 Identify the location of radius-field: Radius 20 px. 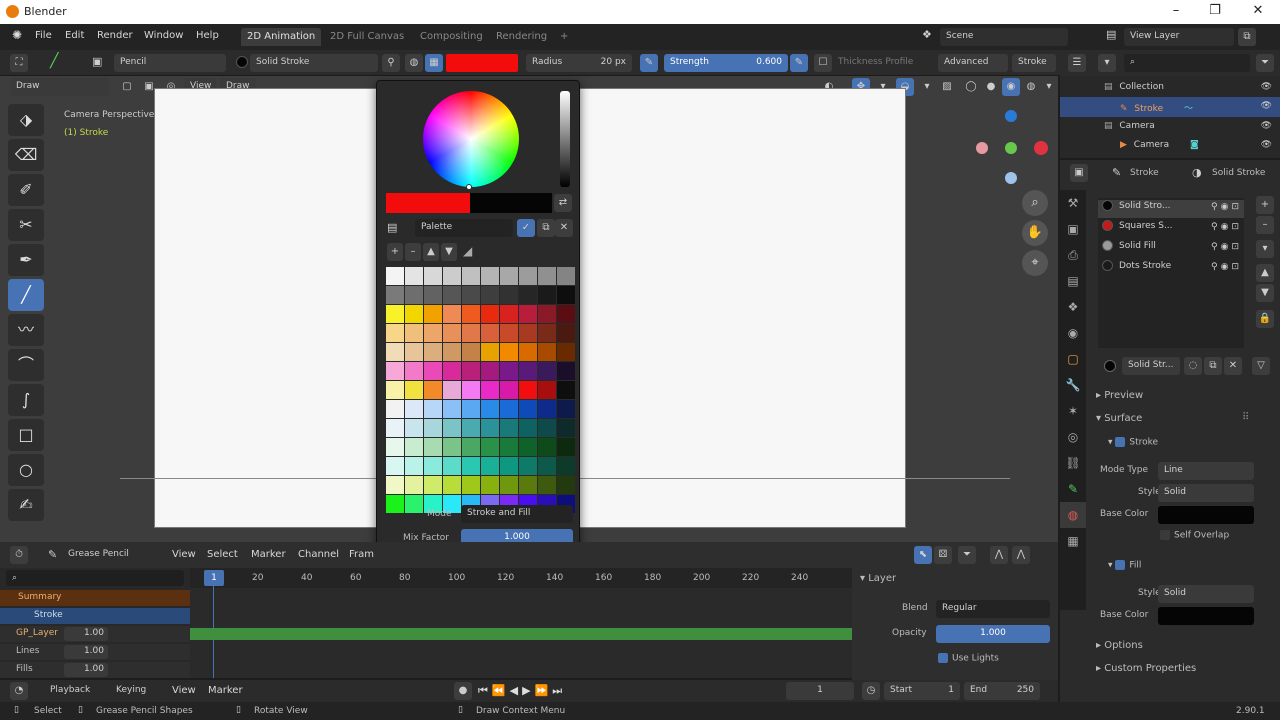
(579, 63).